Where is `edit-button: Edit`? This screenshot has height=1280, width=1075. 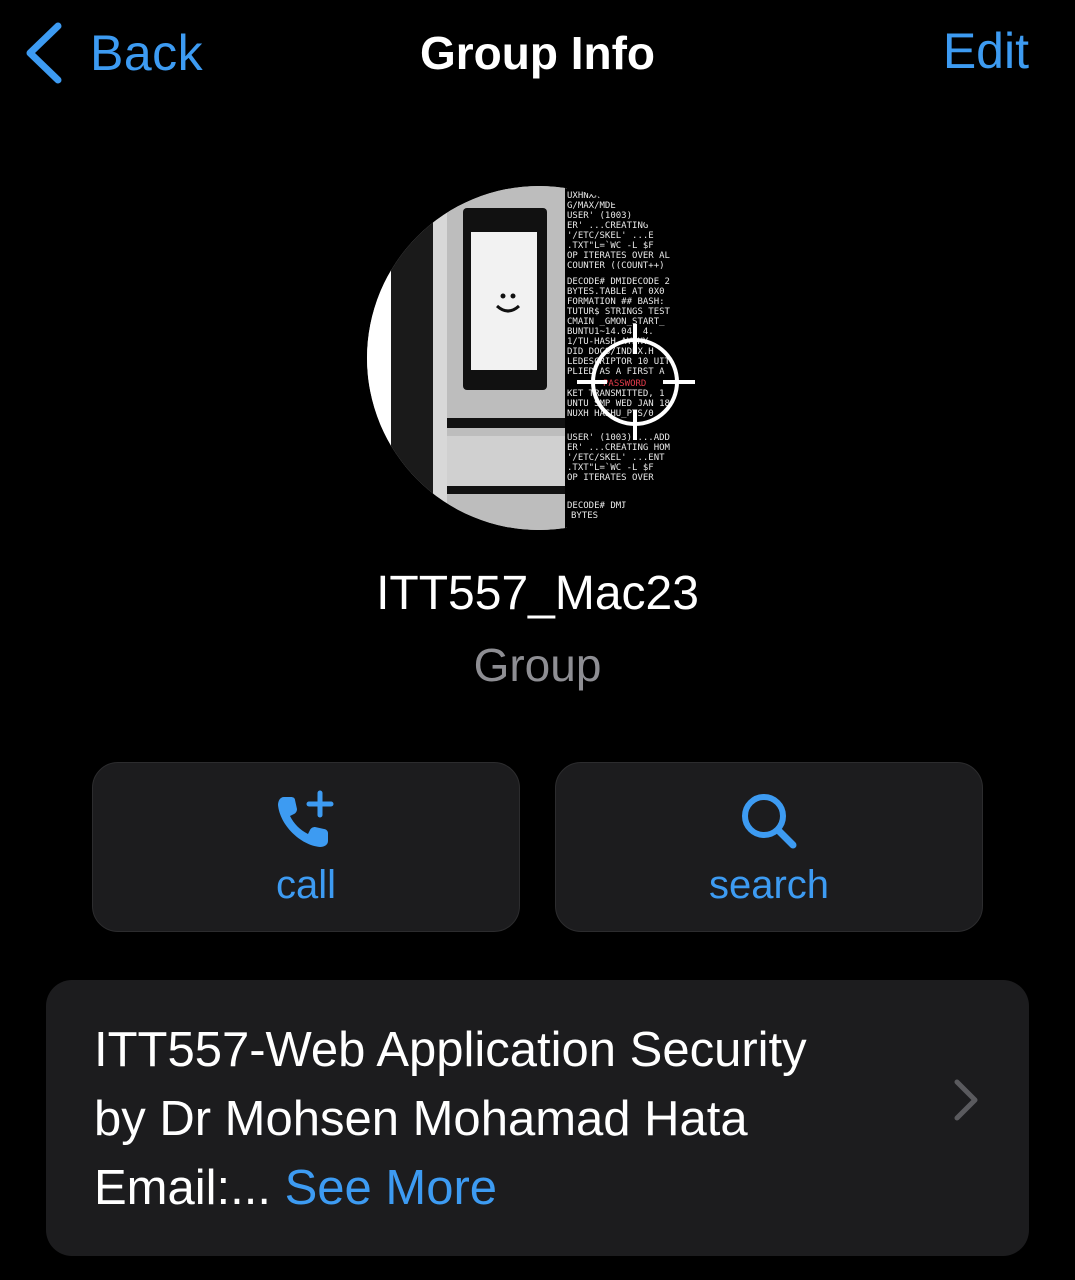 edit-button: Edit is located at coordinates (986, 51).